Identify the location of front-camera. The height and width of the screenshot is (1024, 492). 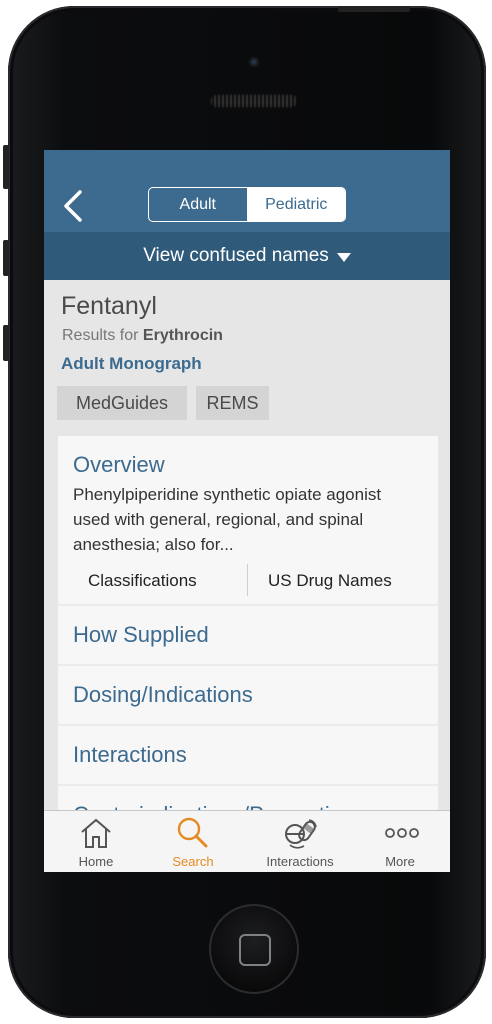
(254, 62).